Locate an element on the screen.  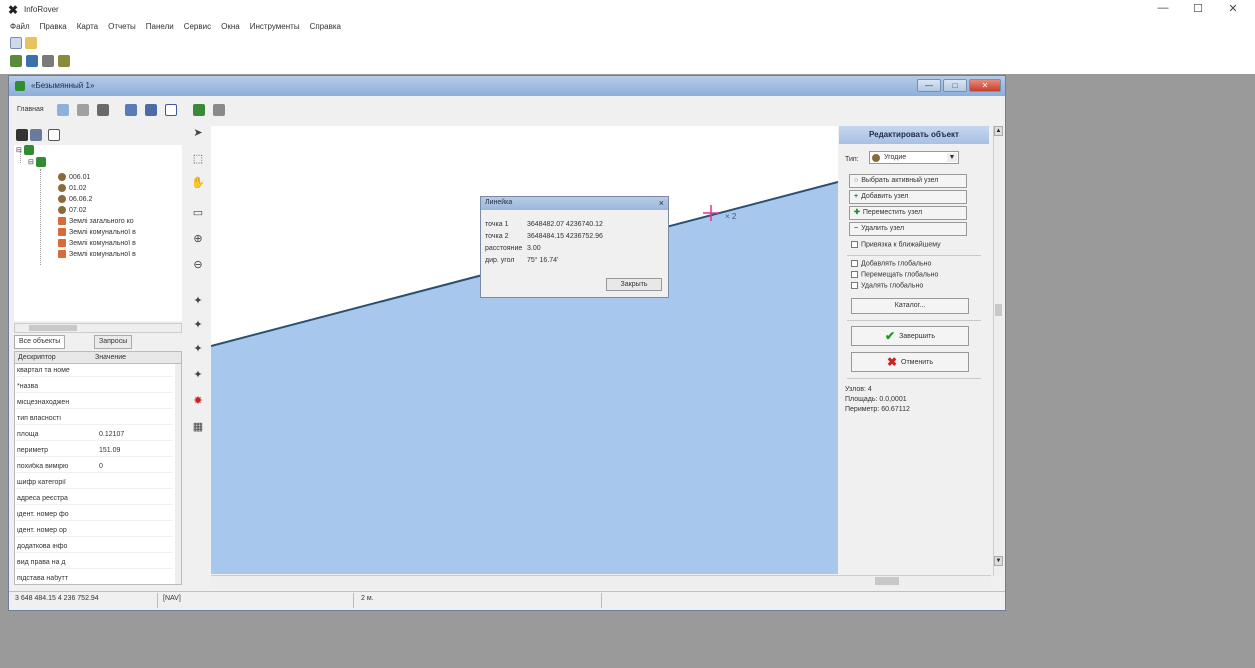
menu-tools: Инструменты is located at coordinates (275, 26).